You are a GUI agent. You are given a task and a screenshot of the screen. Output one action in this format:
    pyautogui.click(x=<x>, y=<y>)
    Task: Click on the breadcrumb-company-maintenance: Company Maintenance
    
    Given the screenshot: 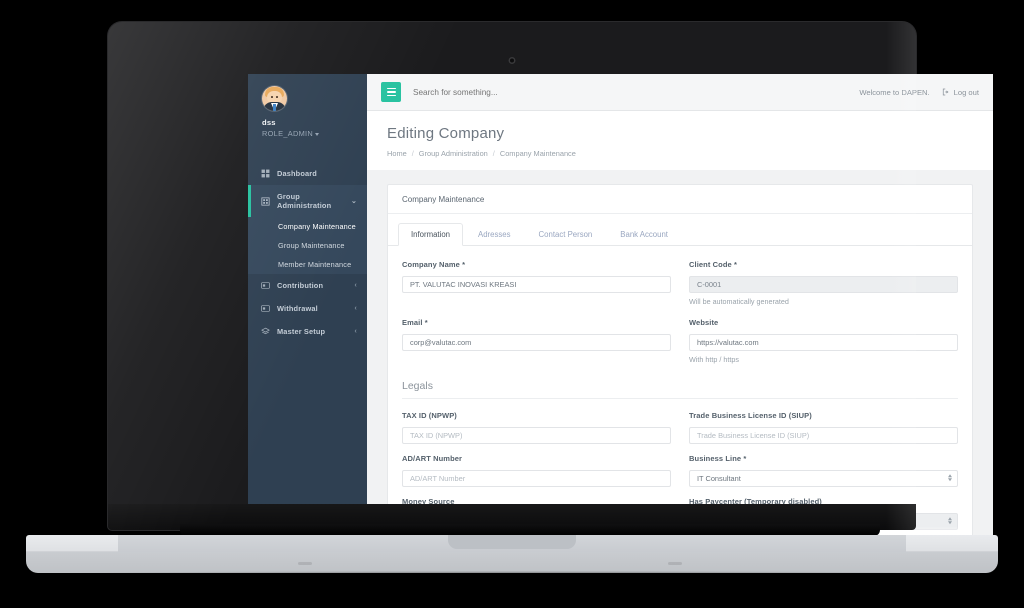 What is the action you would take?
    pyautogui.click(x=537, y=153)
    